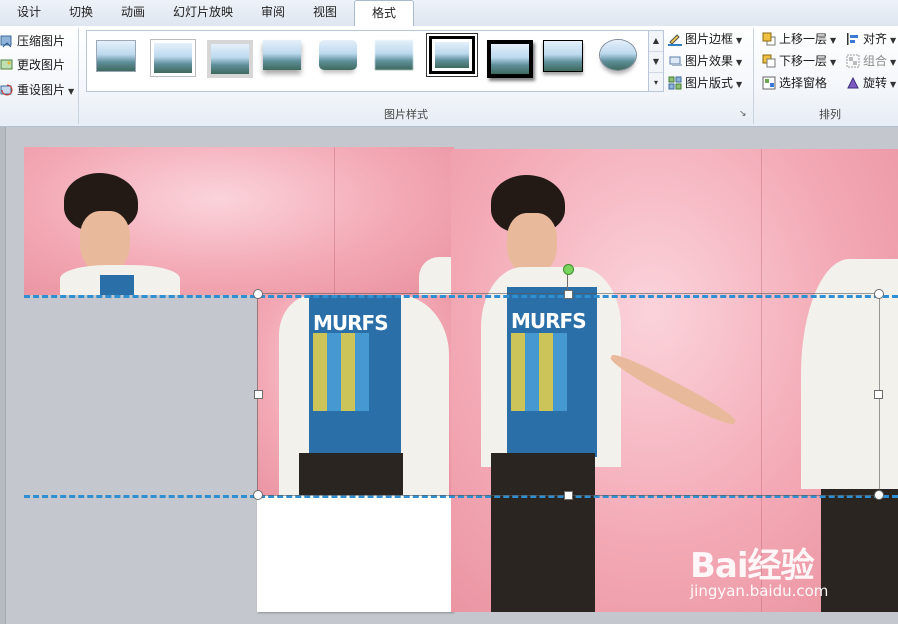  I want to click on gallery-up-button: ▲, so click(656, 41).